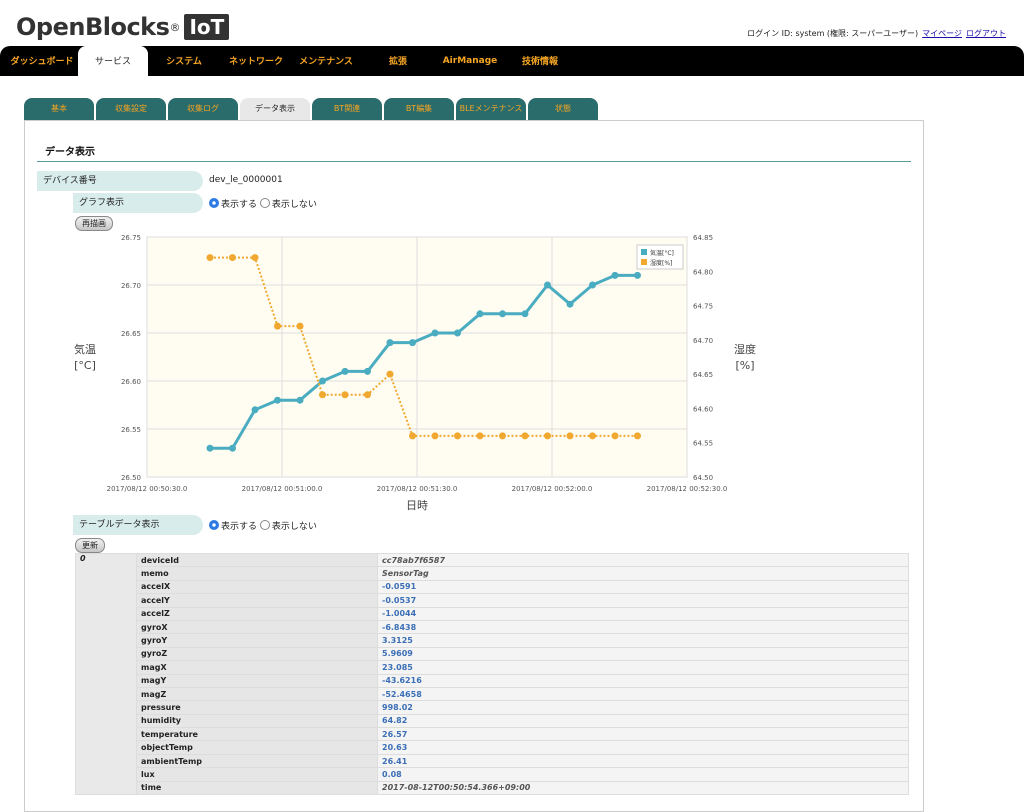 This screenshot has width=1024, height=812. I want to click on field-value: 64.82, so click(643, 721).